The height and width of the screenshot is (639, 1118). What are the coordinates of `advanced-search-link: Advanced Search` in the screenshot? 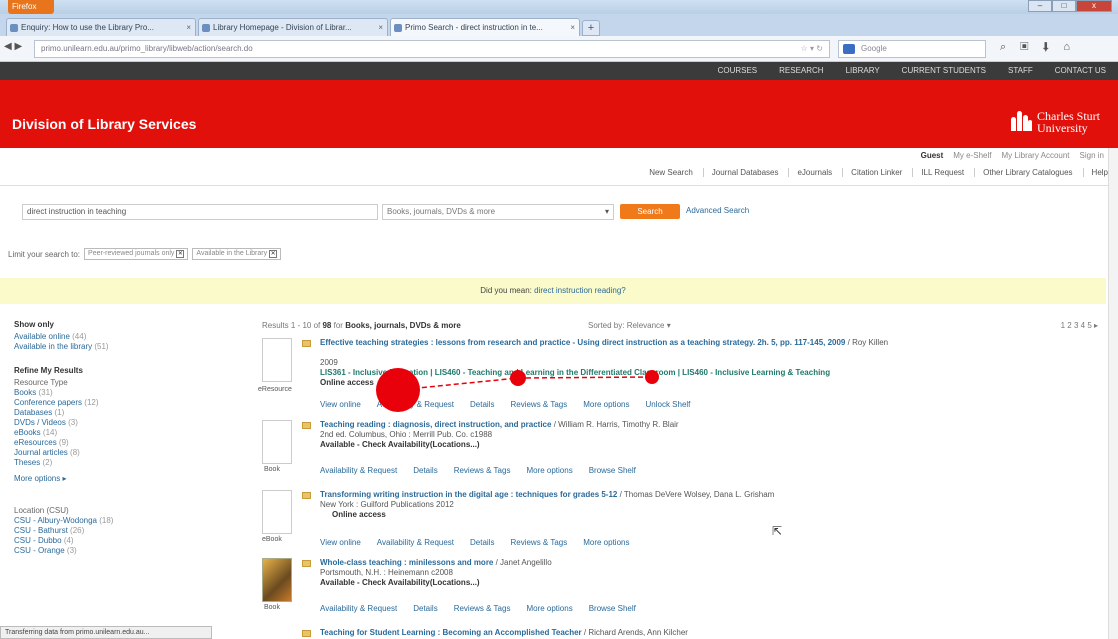 It's located at (717, 210).